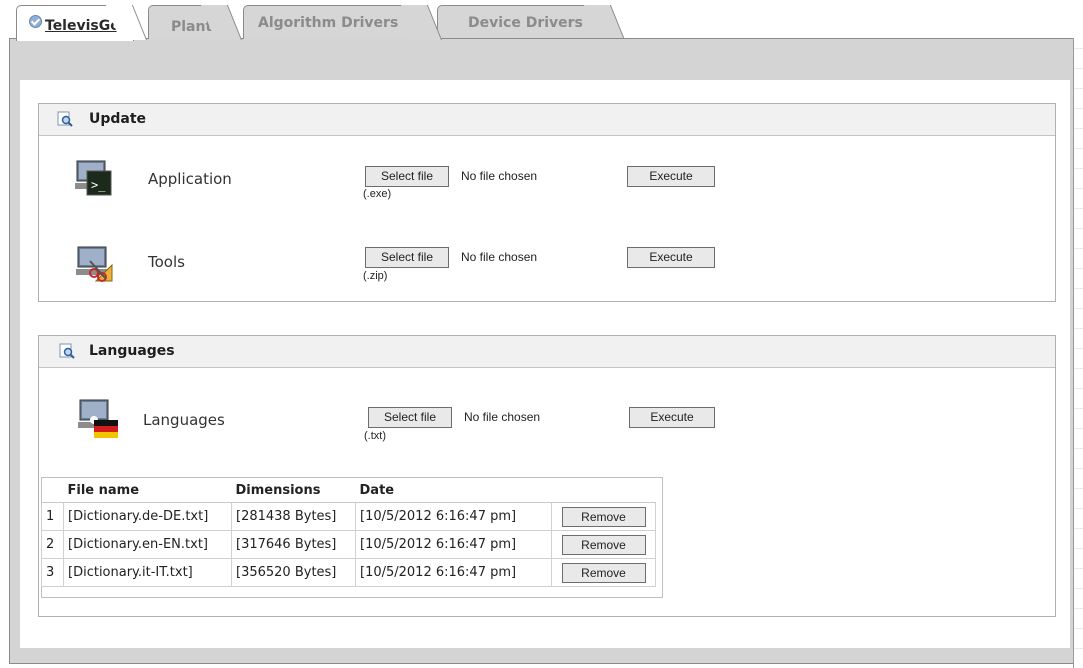 The height and width of the screenshot is (668, 1083). Describe the element at coordinates (547, 352) in the screenshot. I see `section-header: Languages` at that location.